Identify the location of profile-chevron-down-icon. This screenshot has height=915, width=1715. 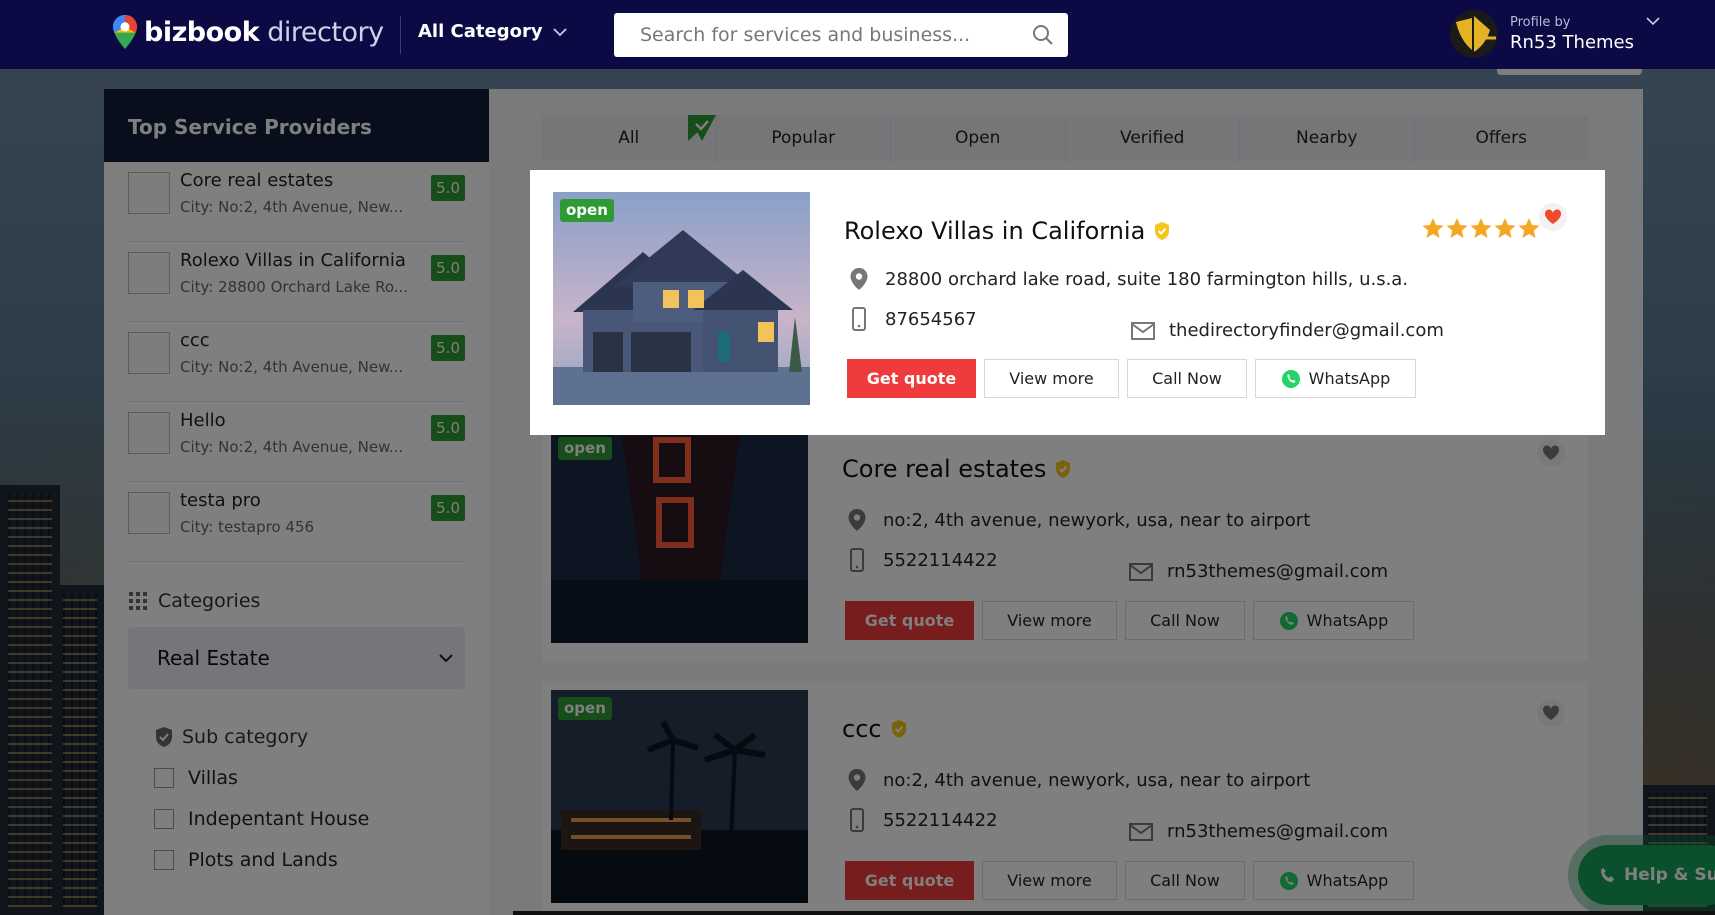
(1653, 21).